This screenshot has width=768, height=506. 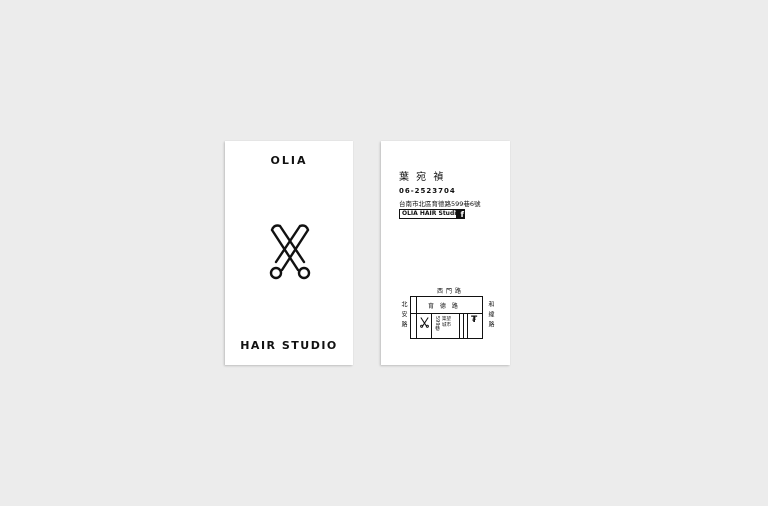 I want to click on map-building: 築望城市, so click(x=446, y=322).